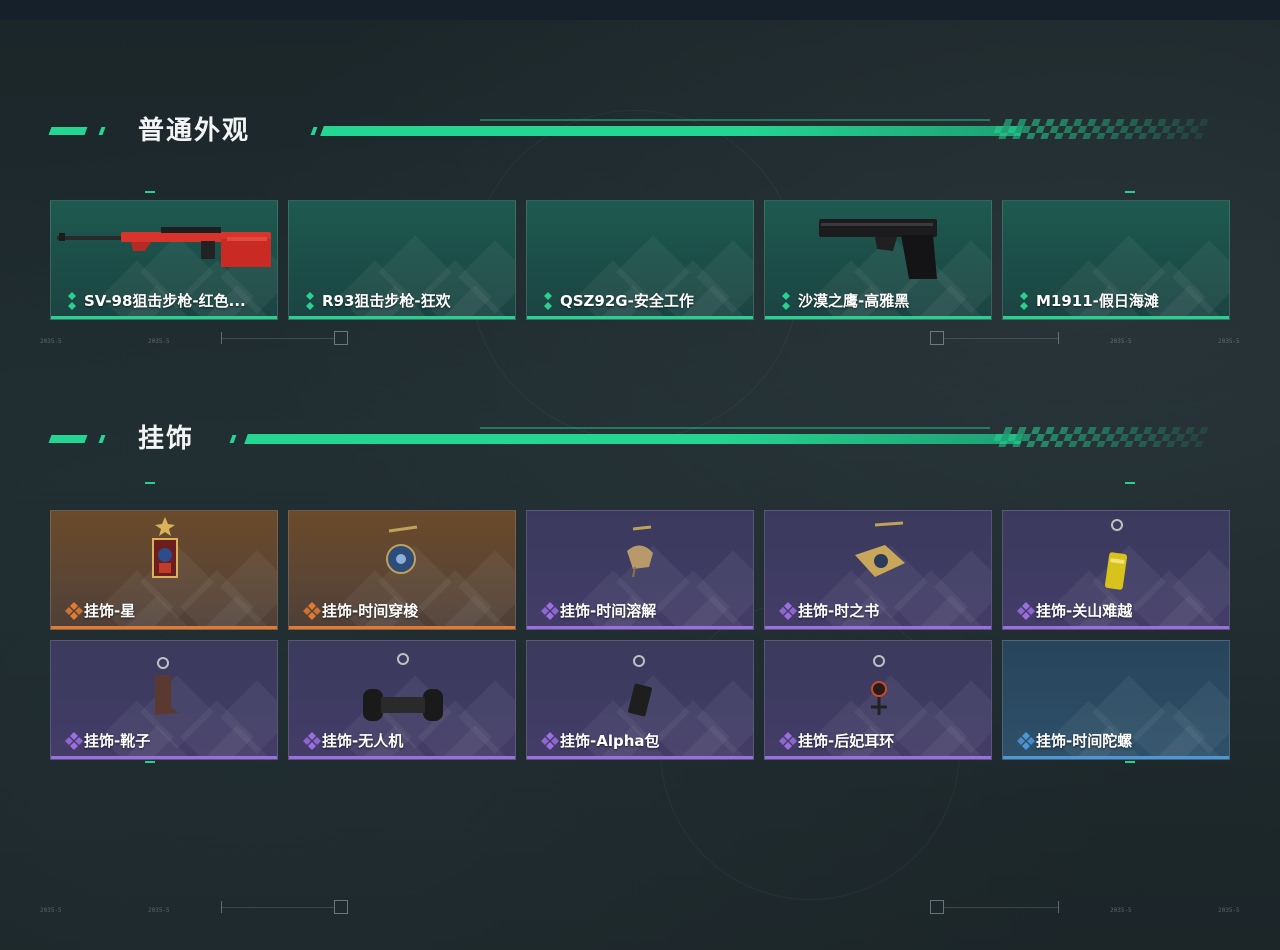  What do you see at coordinates (1116, 570) in the screenshot?
I see `item-card: 挂饰-关山难越` at bounding box center [1116, 570].